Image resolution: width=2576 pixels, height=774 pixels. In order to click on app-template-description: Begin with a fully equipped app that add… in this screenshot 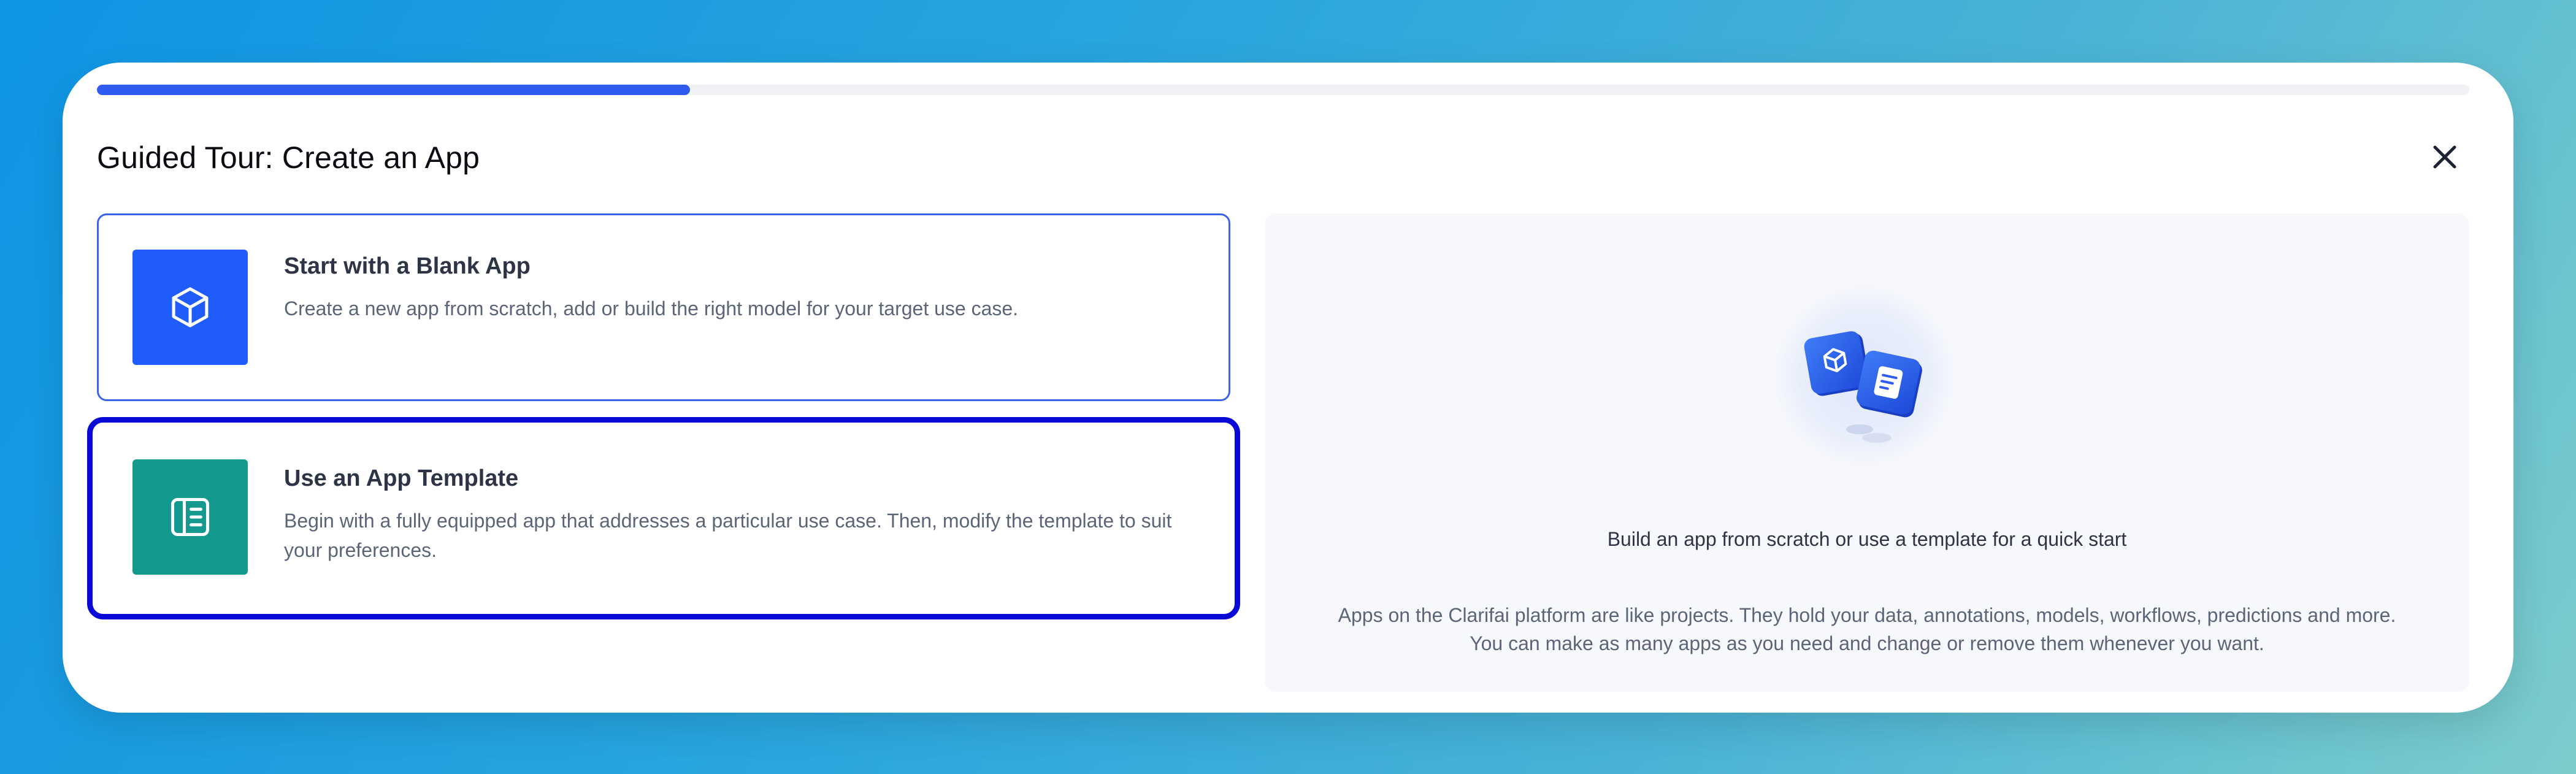, I will do `click(728, 535)`.